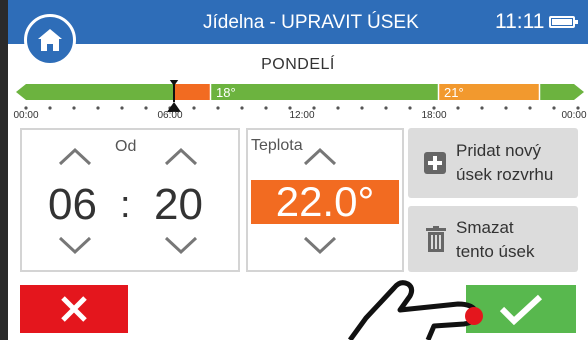 Image resolution: width=588 pixels, height=340 pixels. What do you see at coordinates (505, 174) in the screenshot?
I see `add-segment-label-line2: úsek rozvrhu` at bounding box center [505, 174].